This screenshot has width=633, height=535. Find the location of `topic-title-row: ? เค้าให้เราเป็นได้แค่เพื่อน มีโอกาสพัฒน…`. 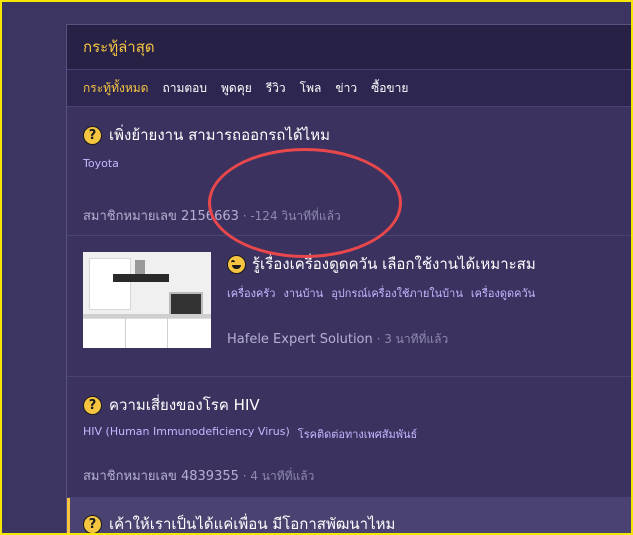

topic-title-row: ? เค้าให้เราเป็นได้แค่เพื่อน มีโอกาสพัฒน… is located at coordinates (239, 522).